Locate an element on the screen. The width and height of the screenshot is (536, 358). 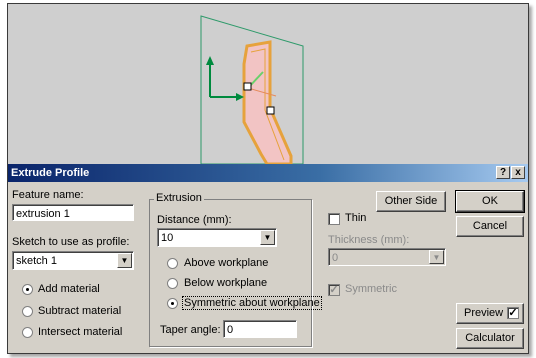
feature-name-value: extrusion 1 is located at coordinates (43, 214).